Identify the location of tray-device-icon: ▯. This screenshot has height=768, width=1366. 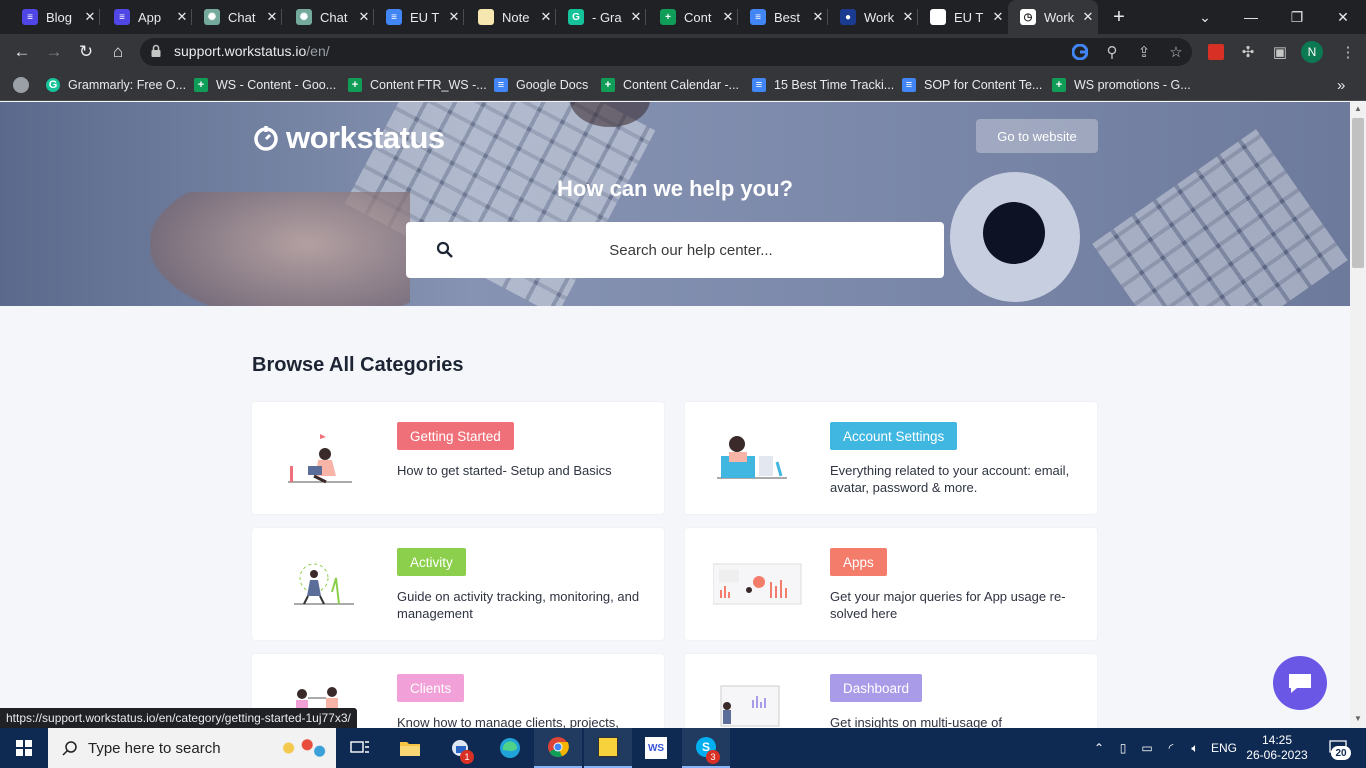
(1123, 748).